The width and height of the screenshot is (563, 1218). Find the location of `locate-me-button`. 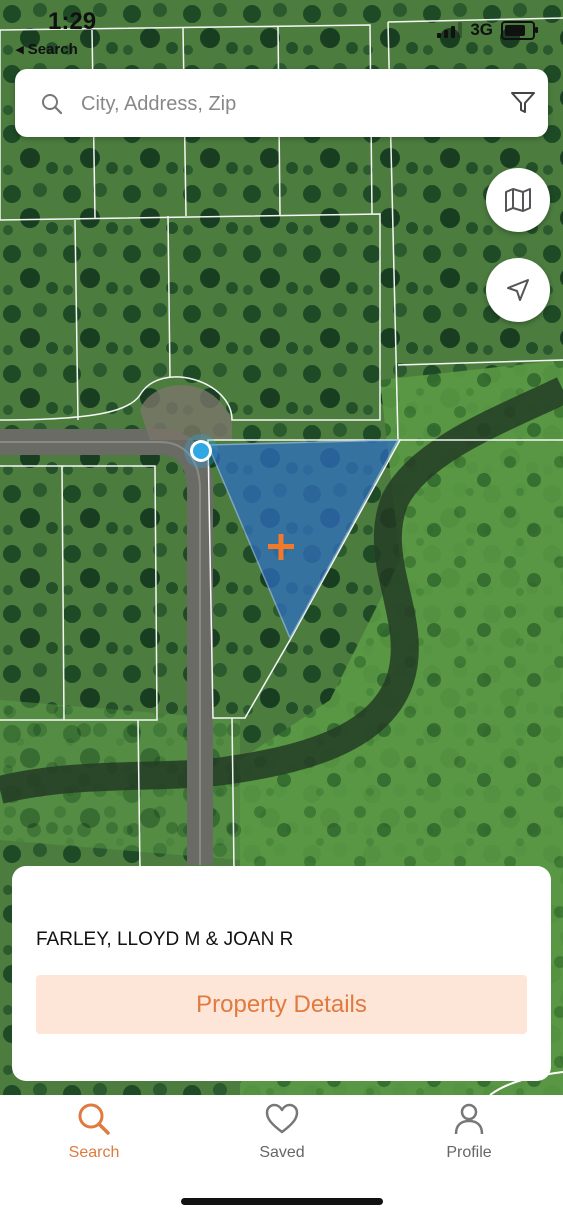

locate-me-button is located at coordinates (518, 290).